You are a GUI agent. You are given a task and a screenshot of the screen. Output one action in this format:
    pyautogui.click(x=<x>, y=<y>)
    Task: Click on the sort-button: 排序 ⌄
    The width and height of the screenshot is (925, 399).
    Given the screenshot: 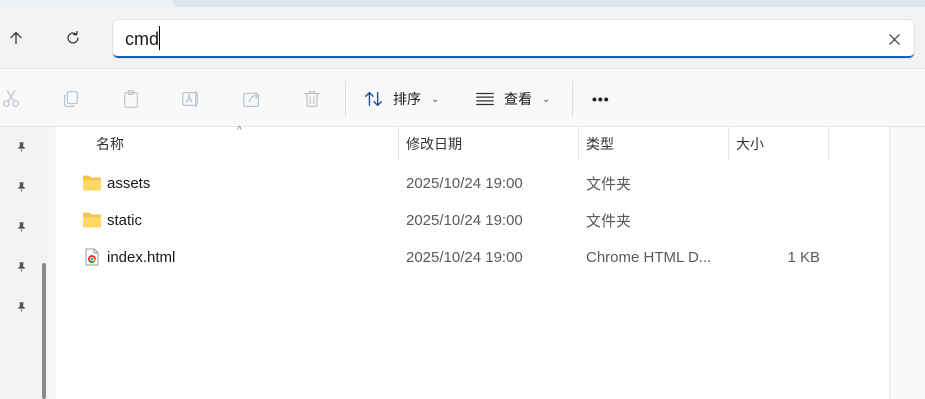 What is the action you would take?
    pyautogui.click(x=401, y=99)
    